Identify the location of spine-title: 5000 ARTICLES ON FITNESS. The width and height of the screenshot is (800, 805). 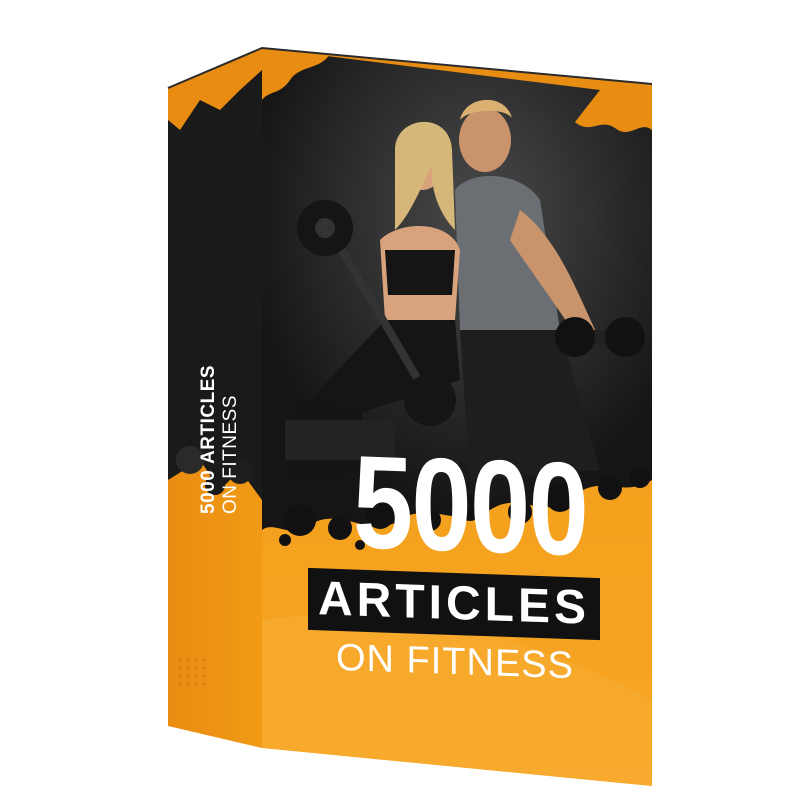
(220, 439).